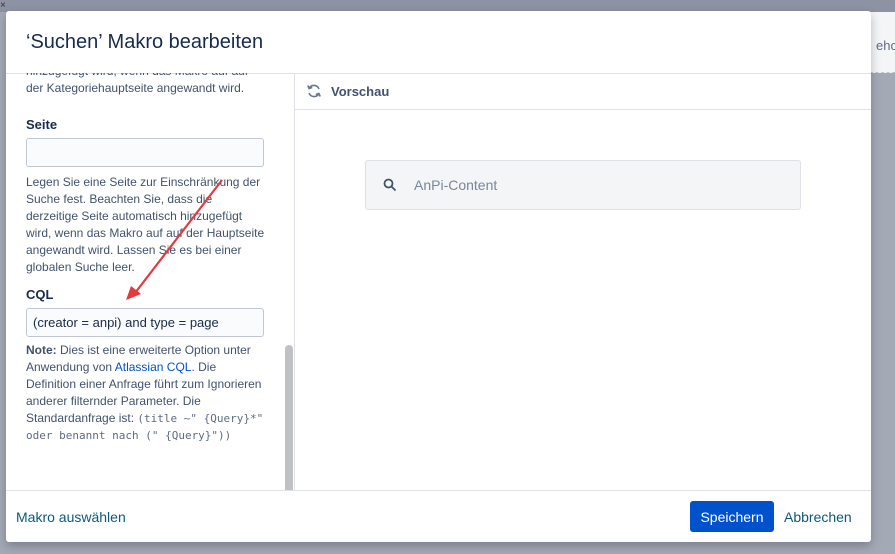 This screenshot has height=554, width=895. I want to click on preview-search-field: AnPi-Content, so click(583, 185).